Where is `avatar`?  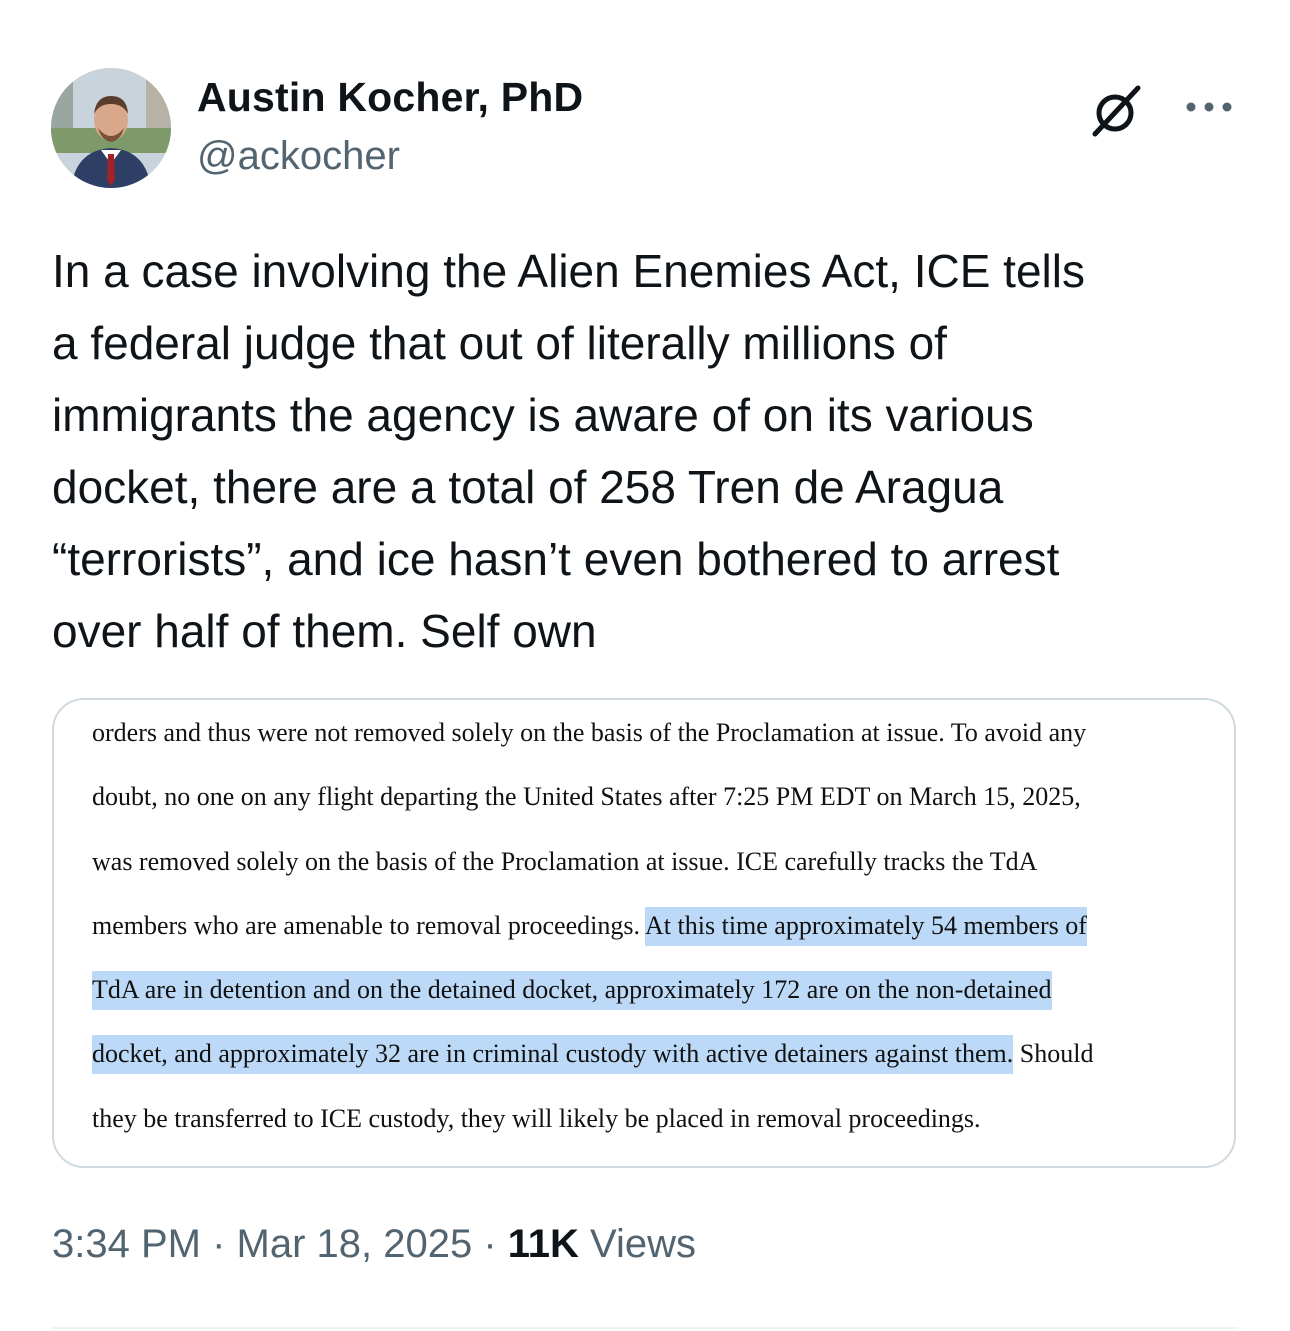 avatar is located at coordinates (111, 128).